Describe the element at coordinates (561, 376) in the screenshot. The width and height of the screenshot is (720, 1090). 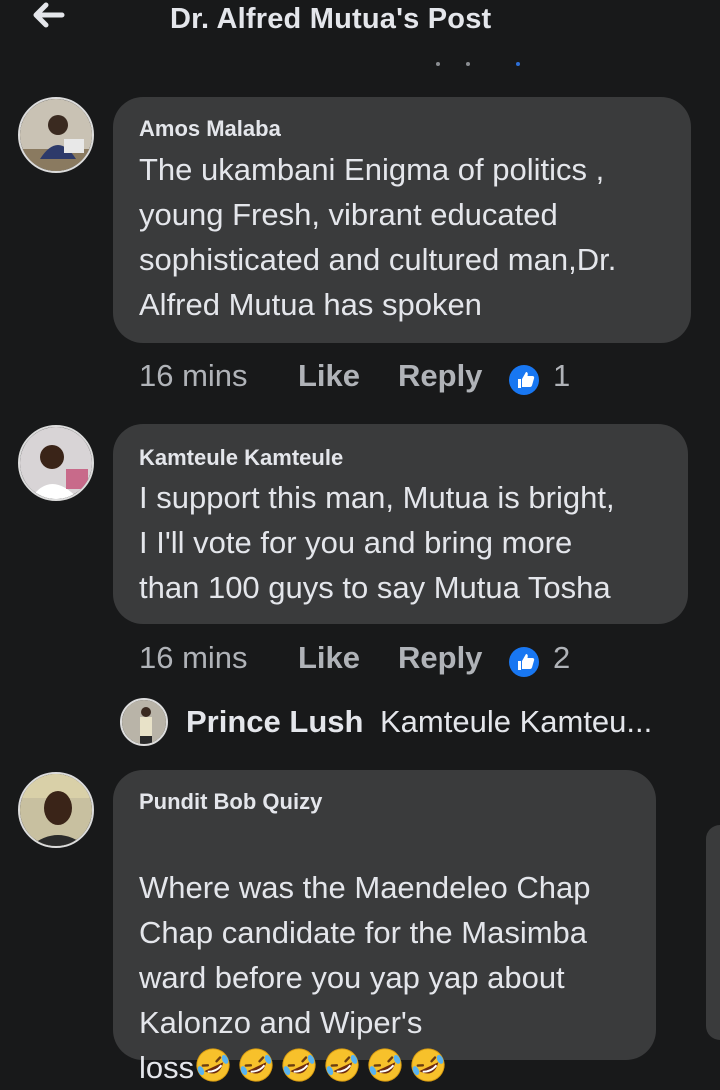
I see `reaction-count: 1` at that location.